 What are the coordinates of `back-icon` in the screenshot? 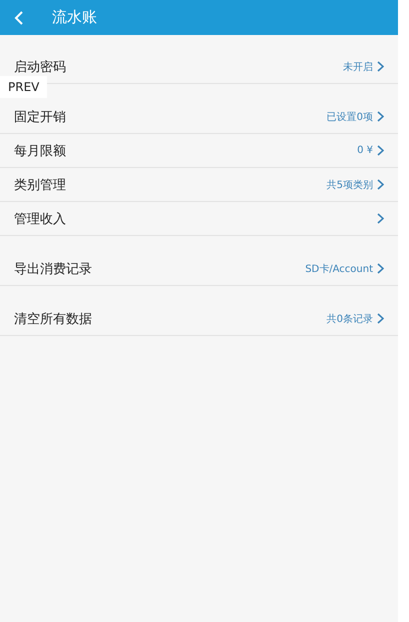 It's located at (19, 17).